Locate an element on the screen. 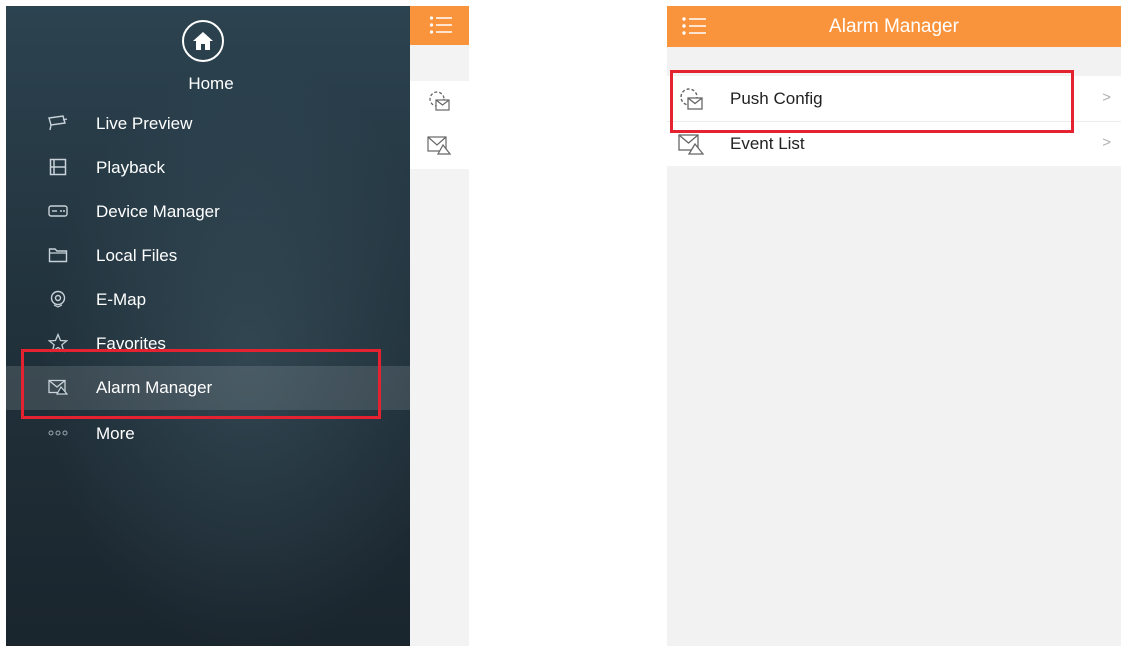 The height and width of the screenshot is (646, 1122). highlight-box-push-config is located at coordinates (872, 101).